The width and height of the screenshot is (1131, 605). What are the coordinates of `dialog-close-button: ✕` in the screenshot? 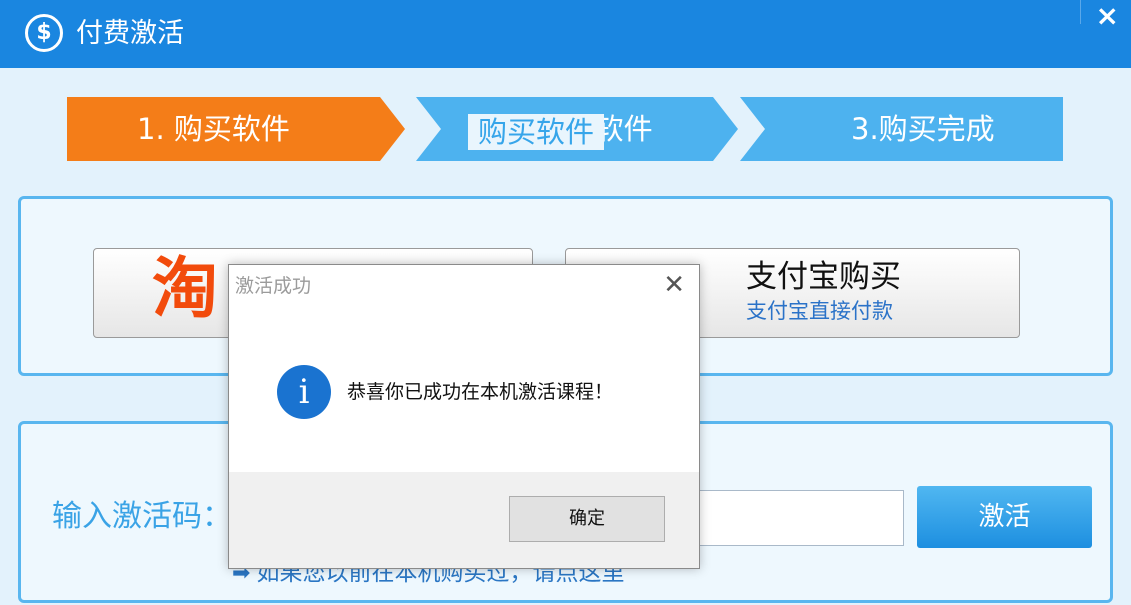 It's located at (674, 285).